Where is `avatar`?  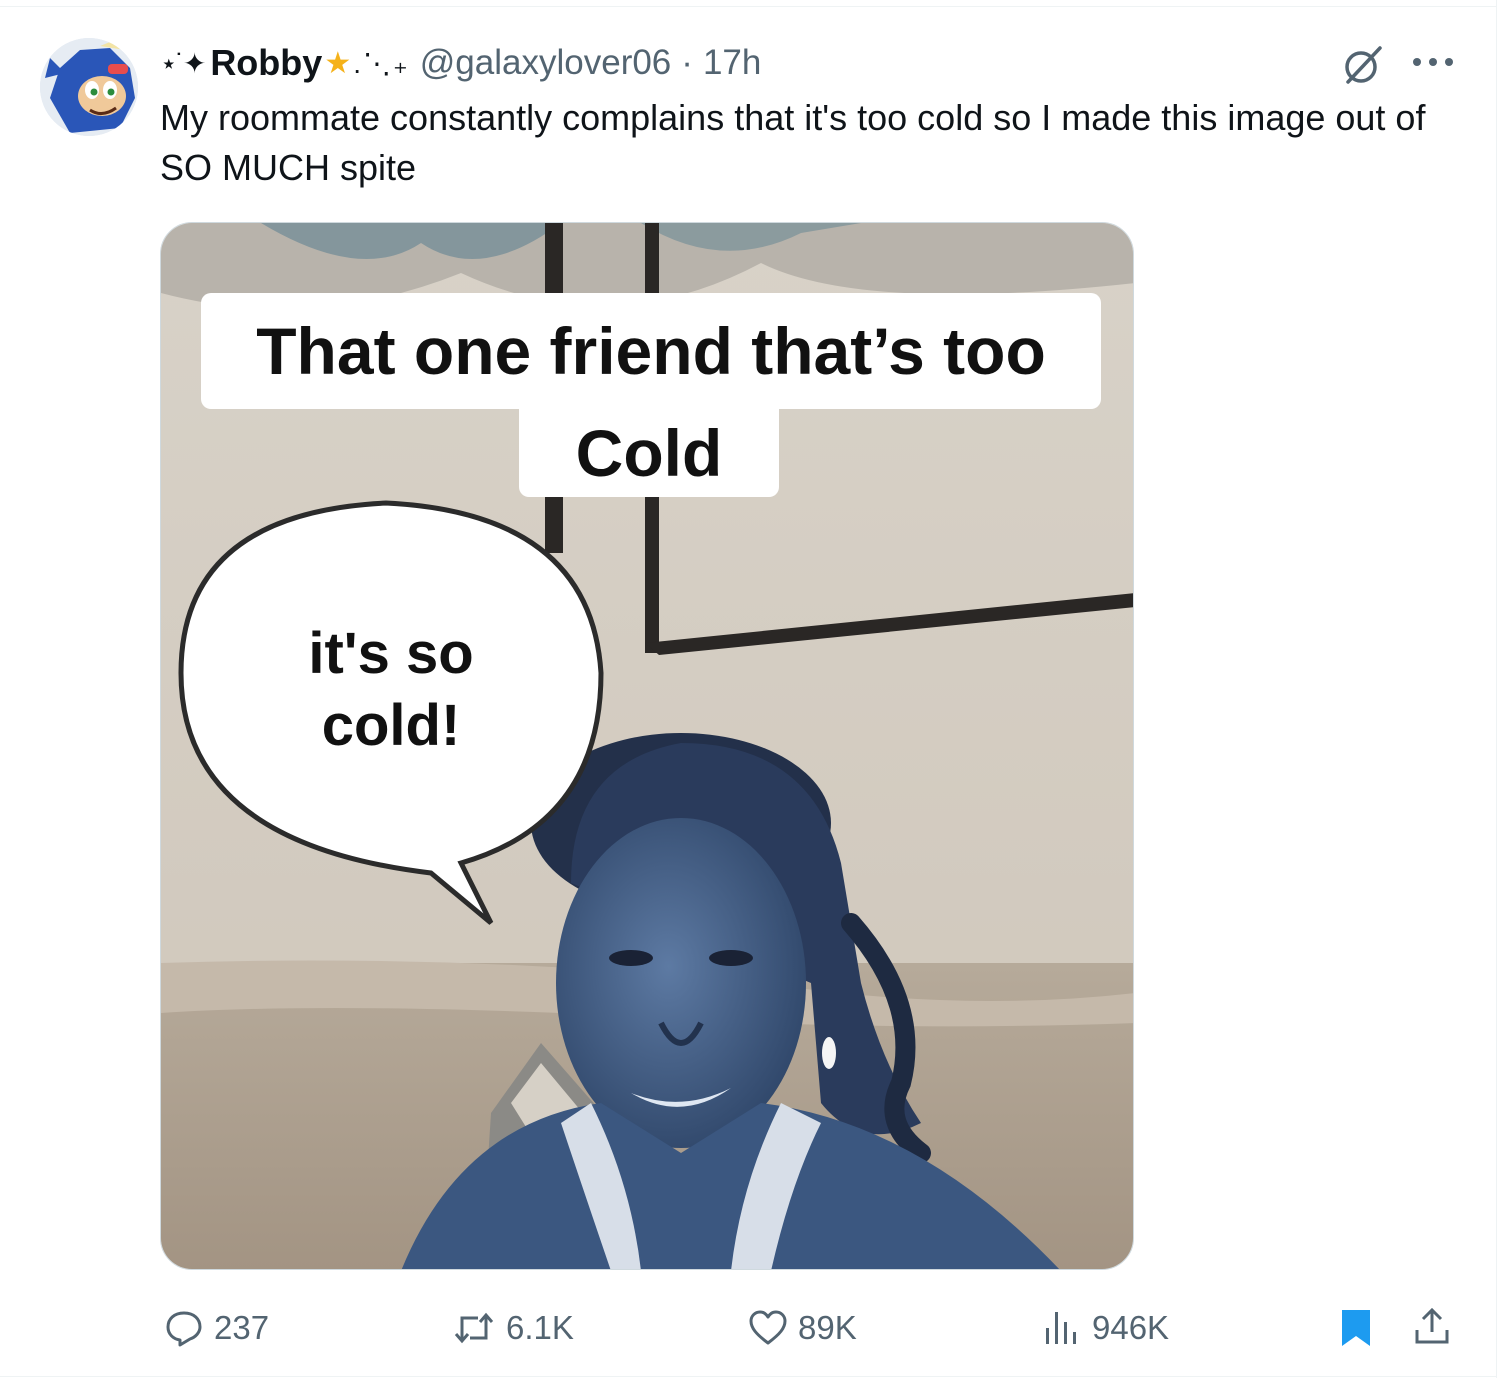 avatar is located at coordinates (89, 87).